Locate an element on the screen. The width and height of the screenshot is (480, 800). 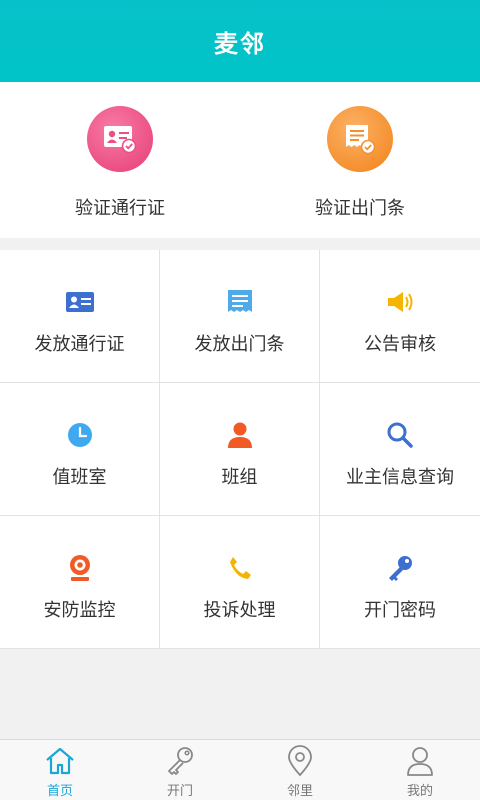
receipt-icon is located at coordinates (240, 302).